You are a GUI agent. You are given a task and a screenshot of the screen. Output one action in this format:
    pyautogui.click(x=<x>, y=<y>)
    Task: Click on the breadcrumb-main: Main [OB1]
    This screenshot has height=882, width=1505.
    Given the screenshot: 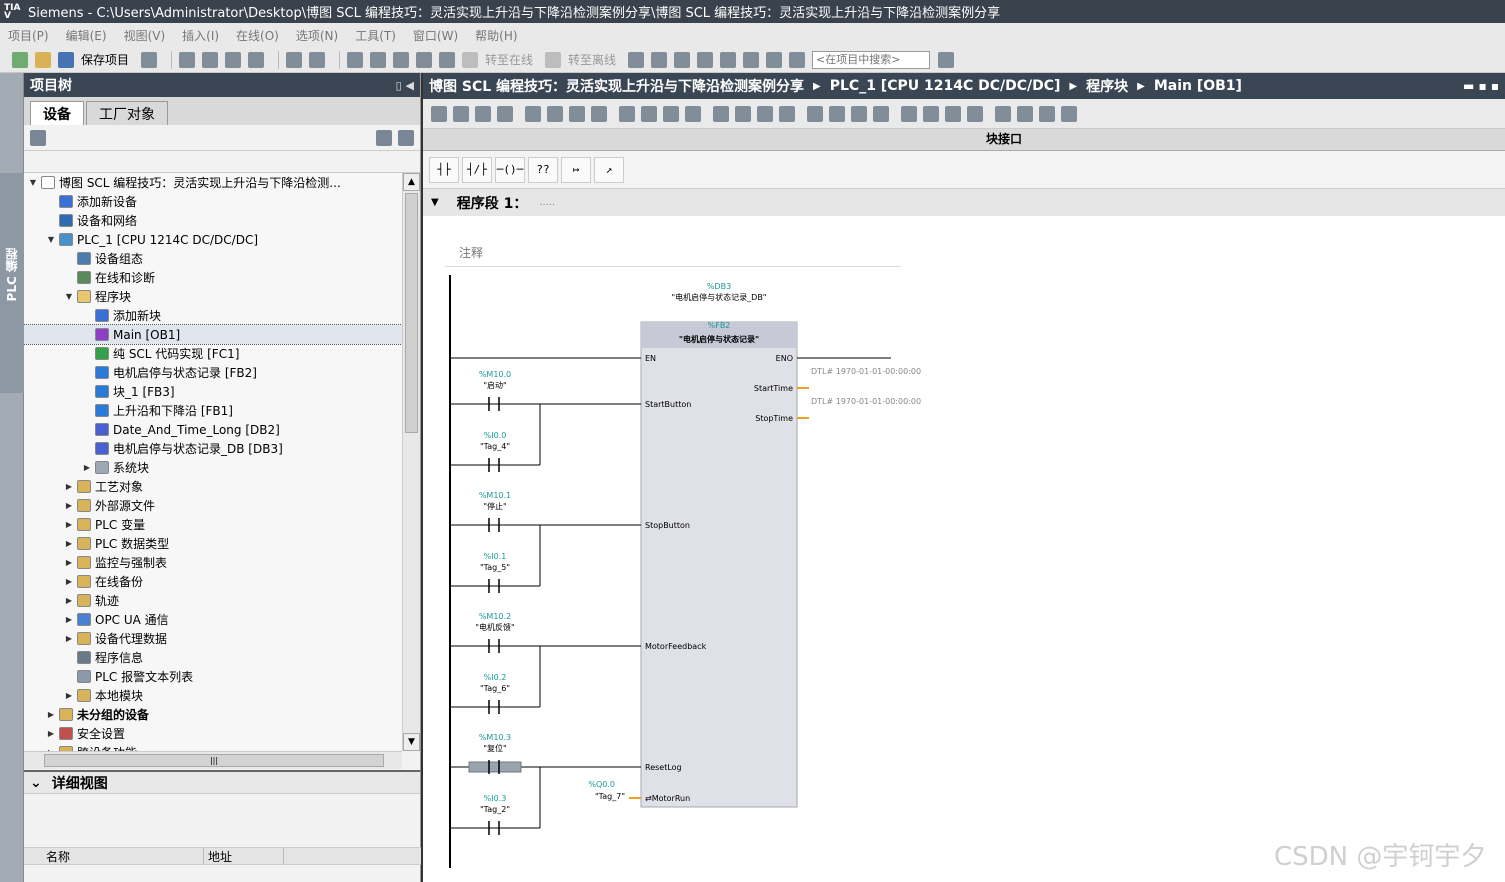 What is the action you would take?
    pyautogui.click(x=1198, y=86)
    